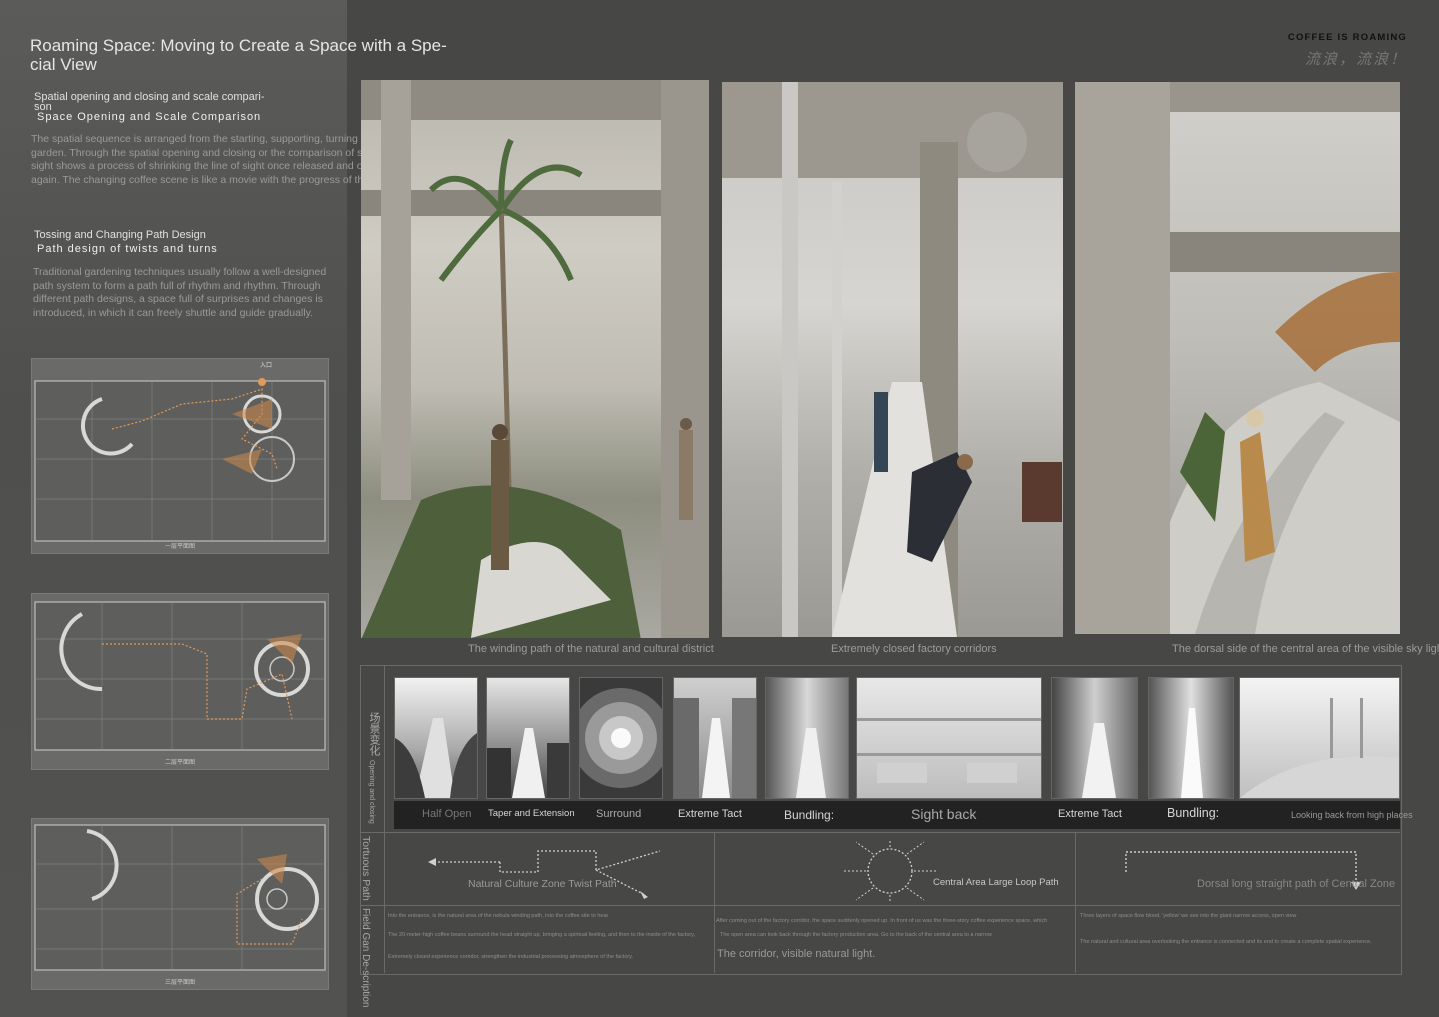 This screenshot has width=1439, height=1017. I want to click on sequence-row-label-cn: 场景变化, so click(374, 734).